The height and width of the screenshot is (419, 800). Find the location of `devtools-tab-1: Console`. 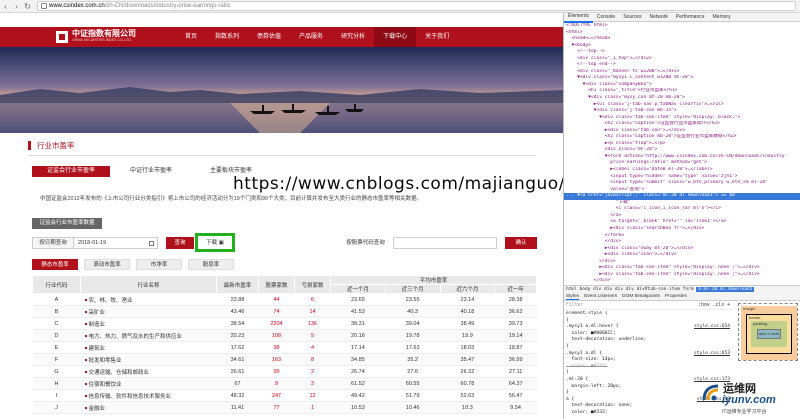

devtools-tab-1: Console is located at coordinates (606, 17).